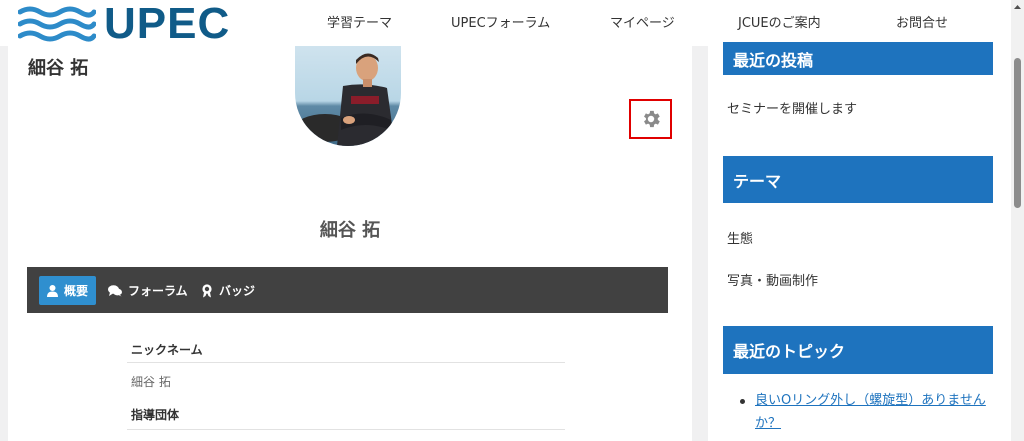 Image resolution: width=1024 pixels, height=441 pixels. What do you see at coordinates (167, 350) in the screenshot?
I see `field-label-nickname: ニックネーム` at bounding box center [167, 350].